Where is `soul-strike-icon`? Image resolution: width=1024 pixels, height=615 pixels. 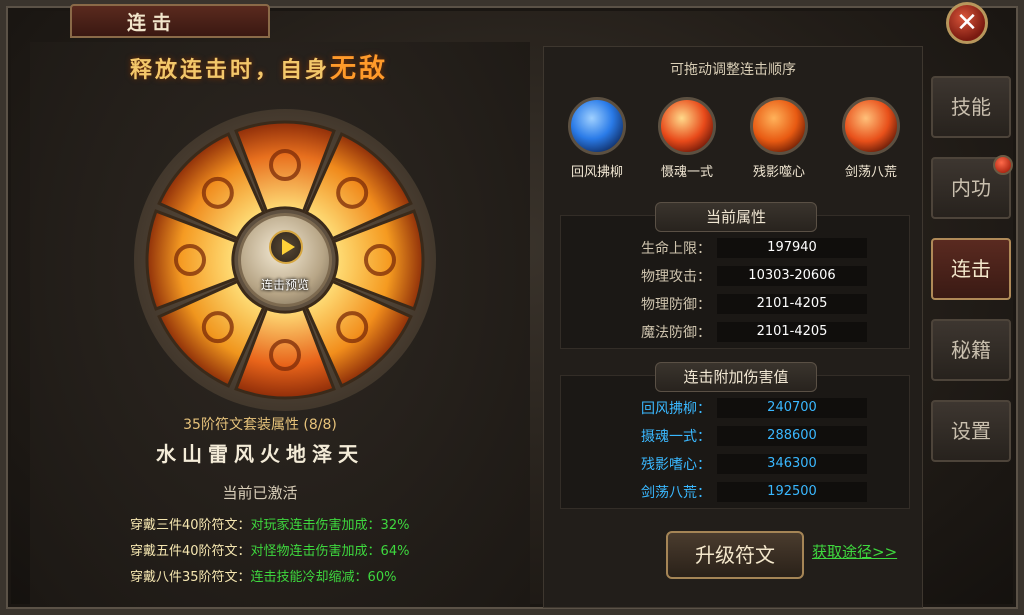
soul-strike-icon is located at coordinates (687, 126).